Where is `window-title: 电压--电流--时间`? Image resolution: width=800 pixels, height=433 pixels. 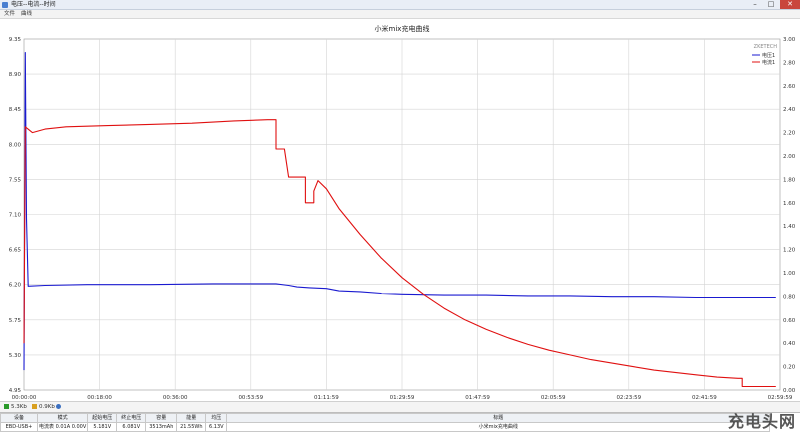 window-title: 电压--电流--时间 is located at coordinates (33, 4).